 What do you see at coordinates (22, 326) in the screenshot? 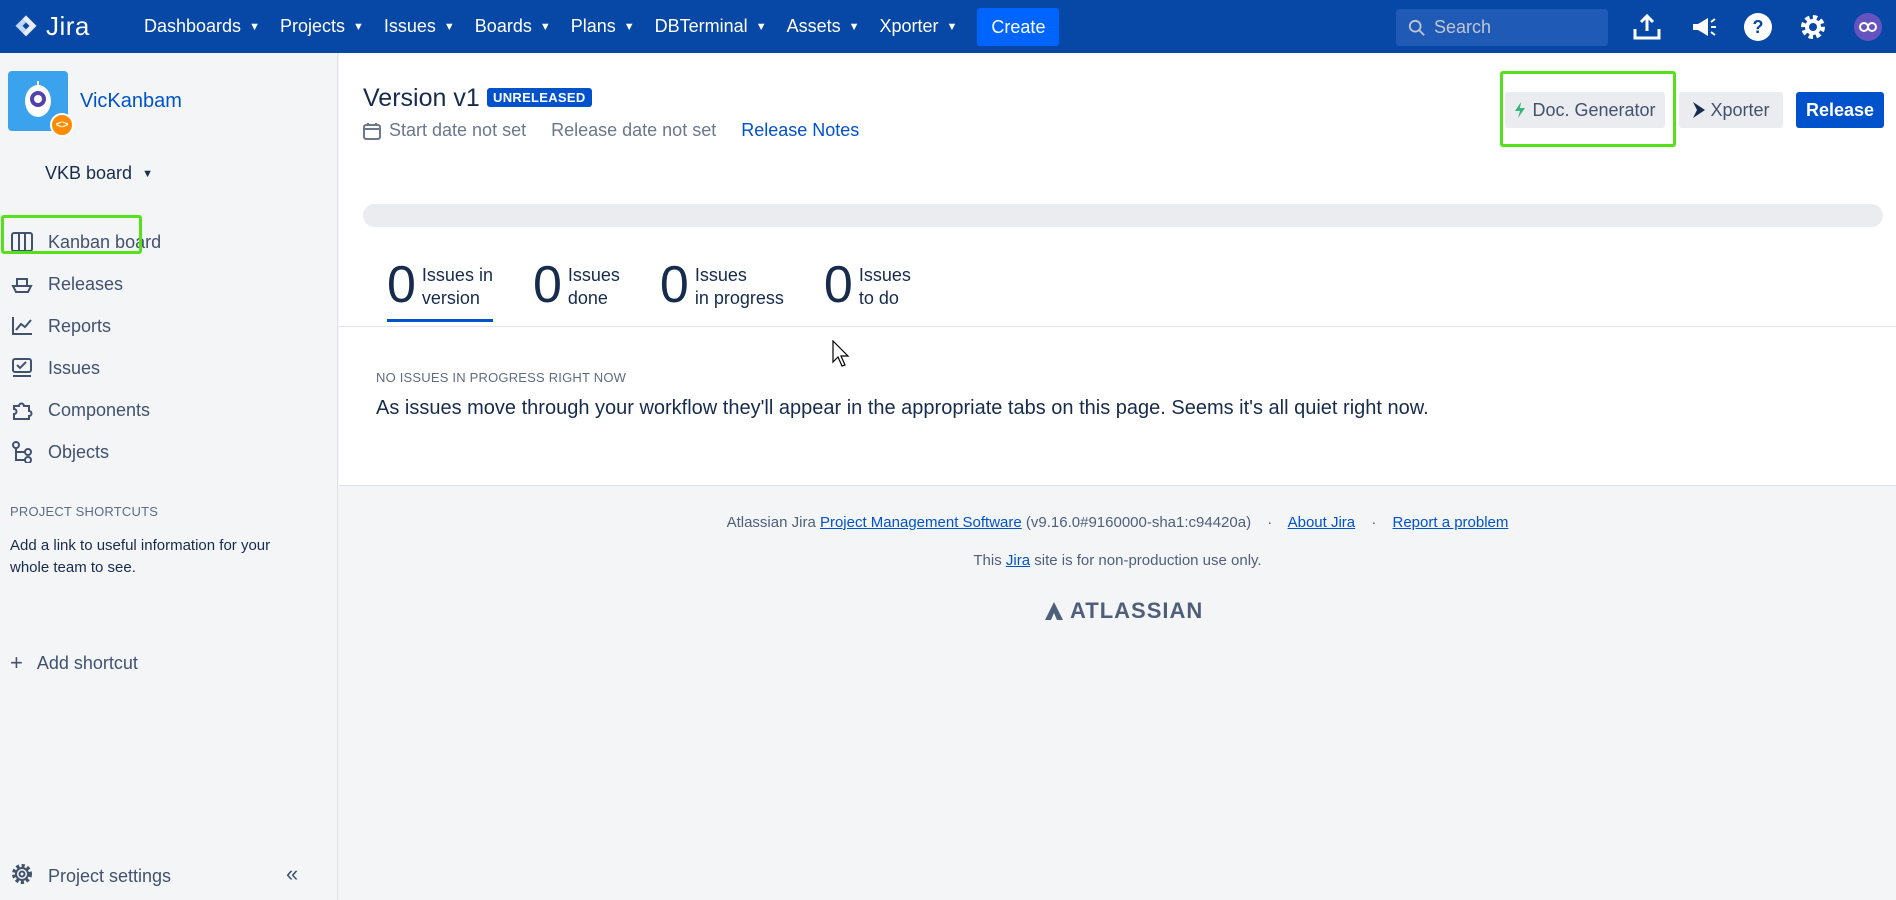
I see `chart-icon` at bounding box center [22, 326].